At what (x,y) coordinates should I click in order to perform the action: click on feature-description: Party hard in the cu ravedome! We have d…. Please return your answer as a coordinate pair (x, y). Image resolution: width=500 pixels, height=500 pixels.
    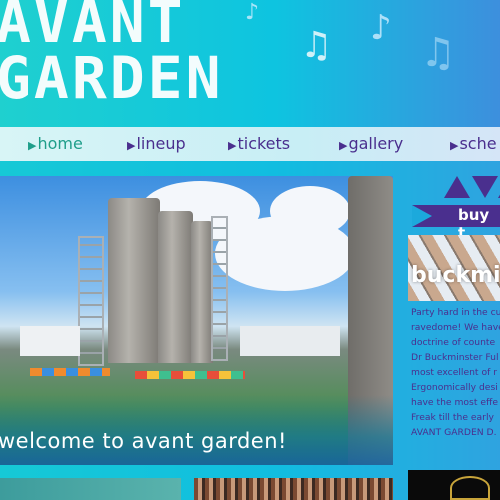
    Looking at the image, I should click on (455, 372).